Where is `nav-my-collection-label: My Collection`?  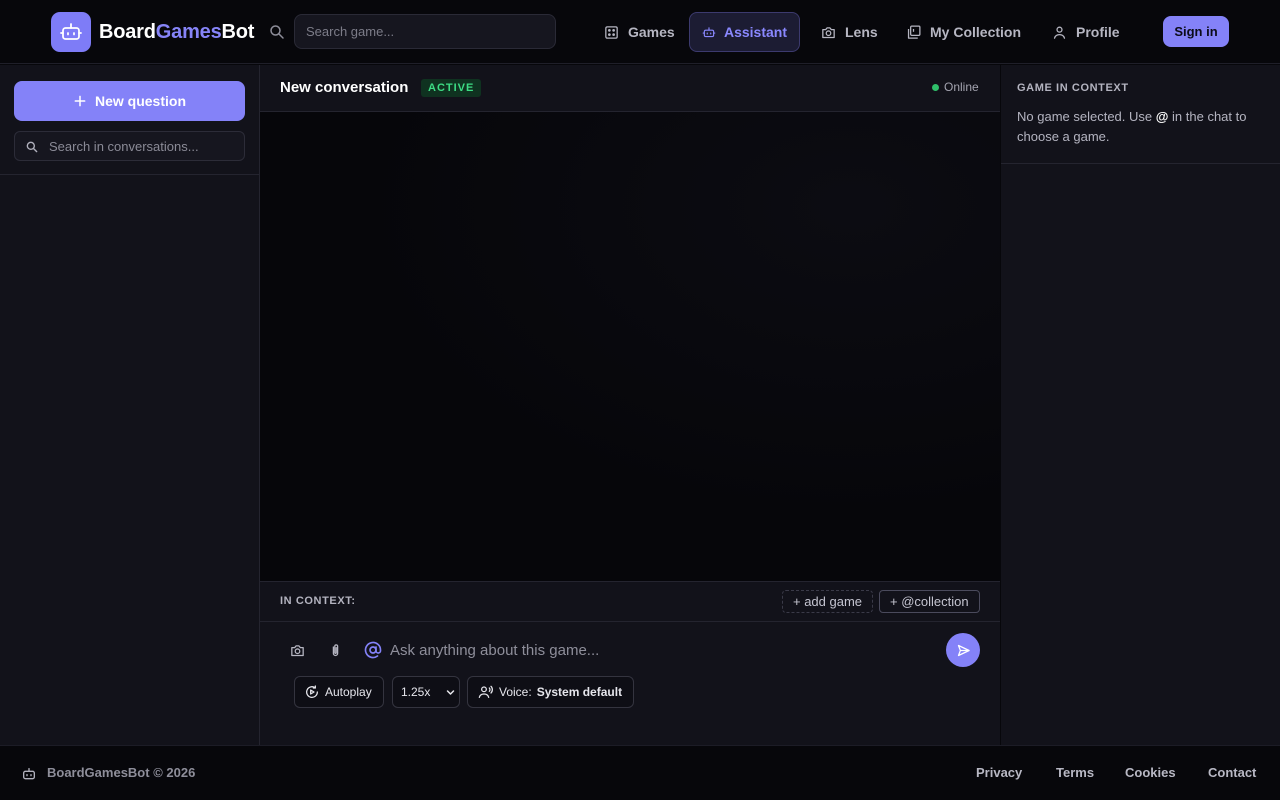 nav-my-collection-label: My Collection is located at coordinates (976, 32).